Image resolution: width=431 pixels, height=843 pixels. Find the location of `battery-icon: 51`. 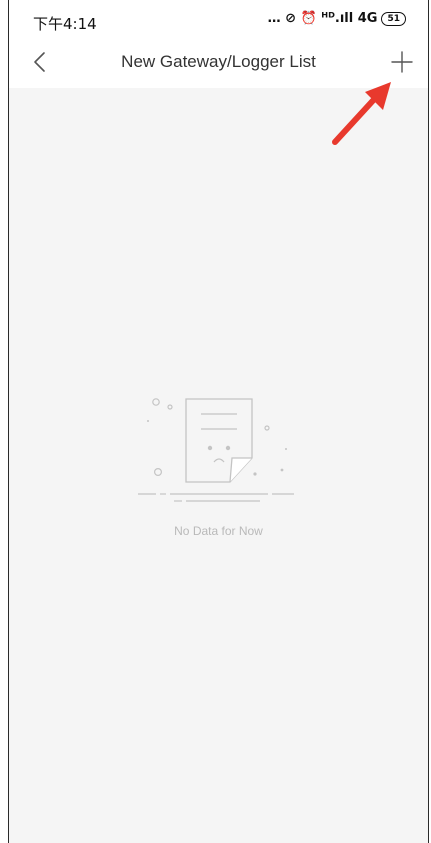

battery-icon: 51 is located at coordinates (393, 18).